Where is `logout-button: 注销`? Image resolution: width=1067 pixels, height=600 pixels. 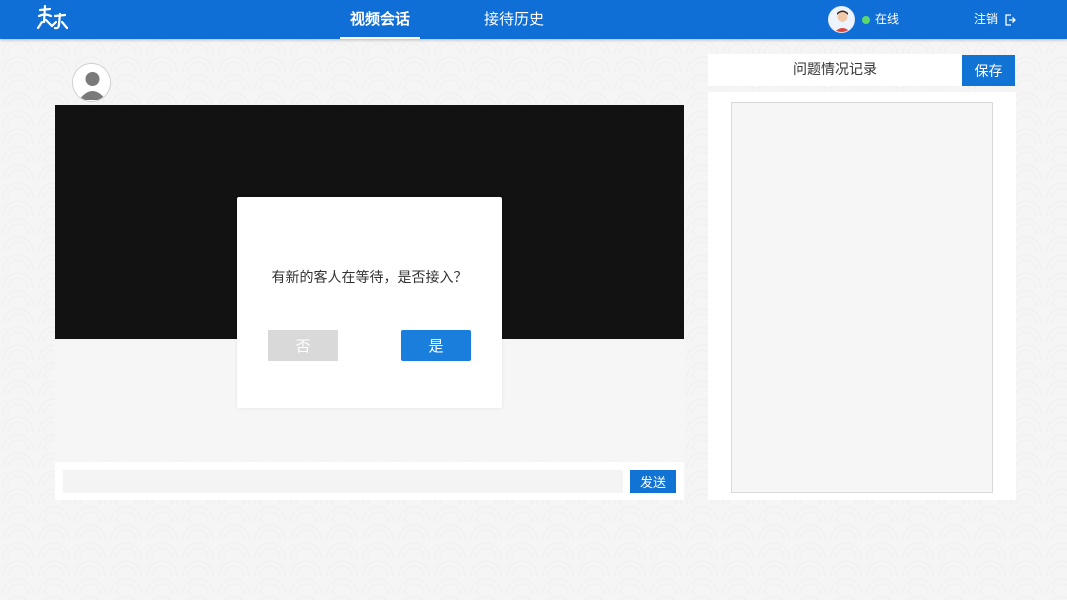 logout-button: 注销 is located at coordinates (995, 19).